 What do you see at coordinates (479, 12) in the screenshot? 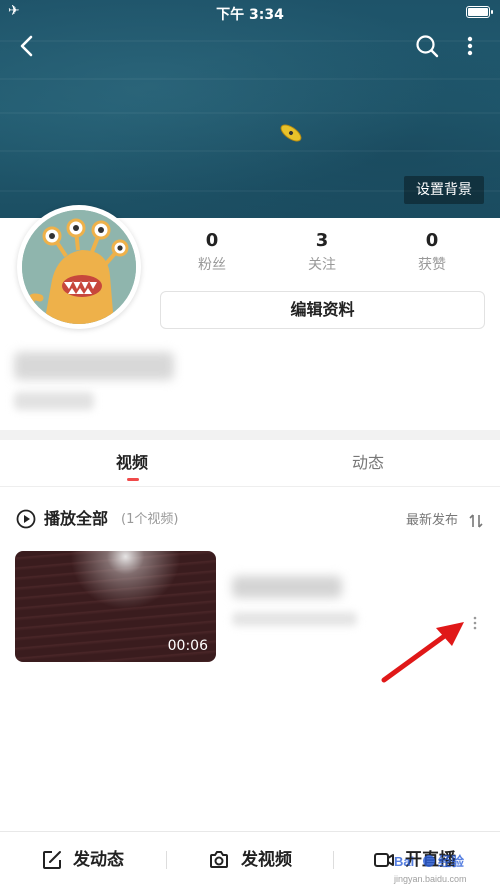
I see `battery-icon` at bounding box center [479, 12].